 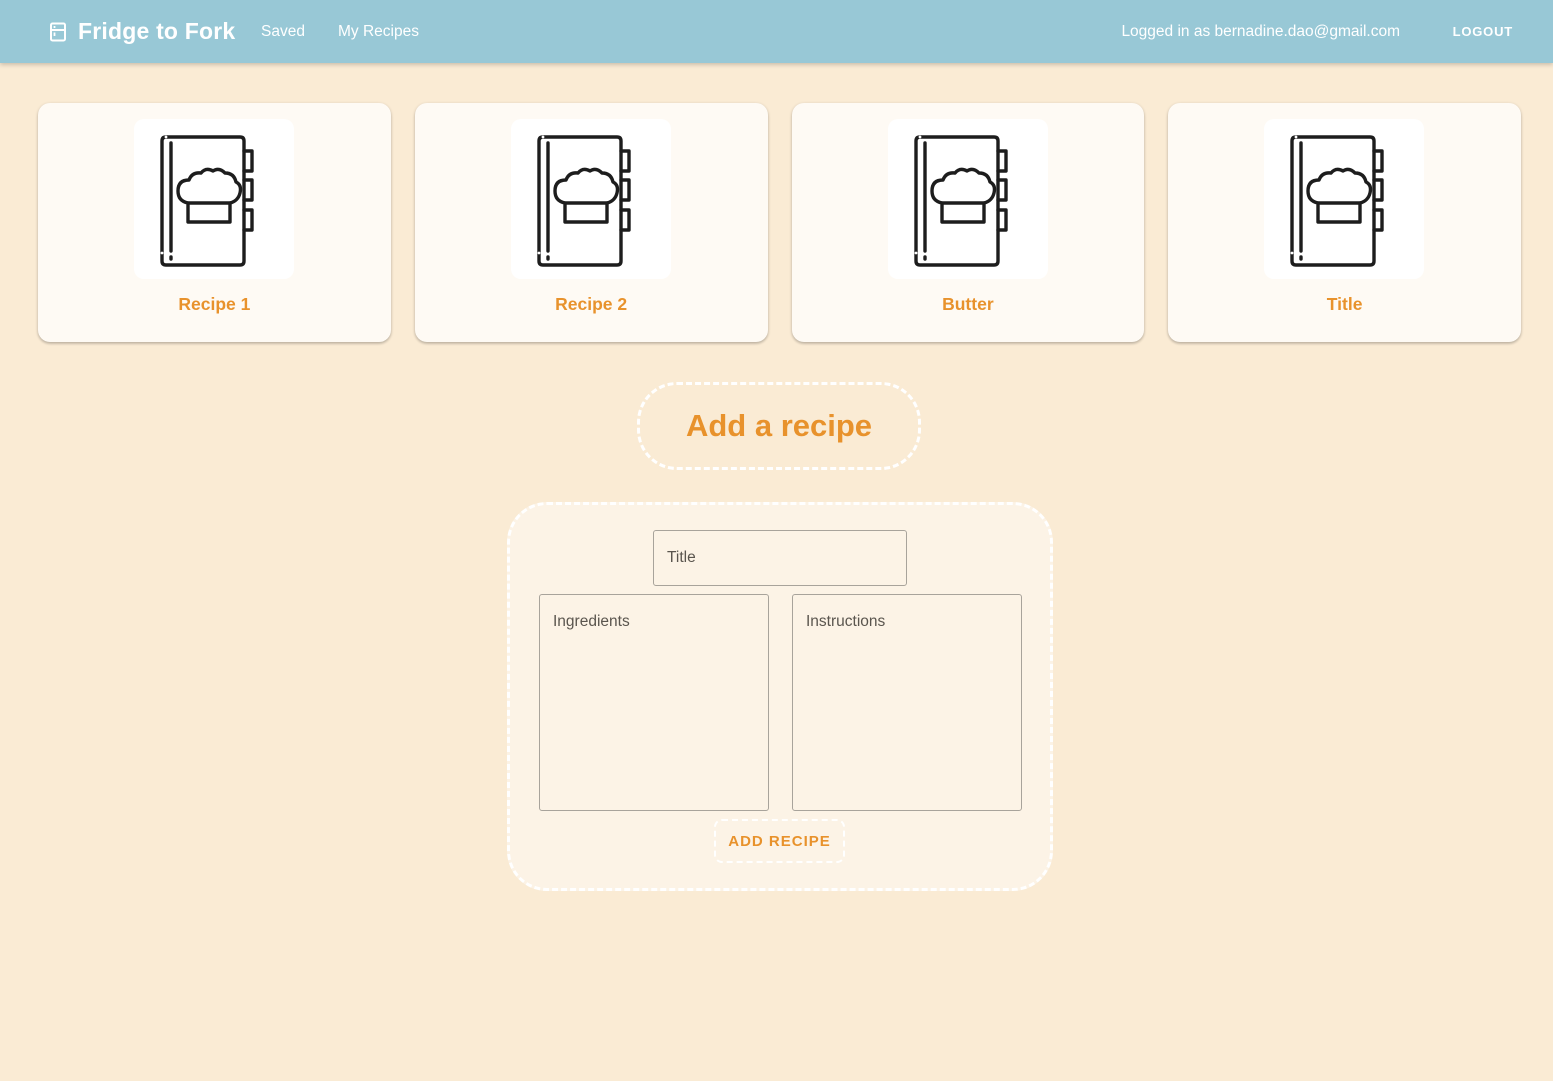 What do you see at coordinates (214, 304) in the screenshot?
I see `recipe-card-title: Recipe 1` at bounding box center [214, 304].